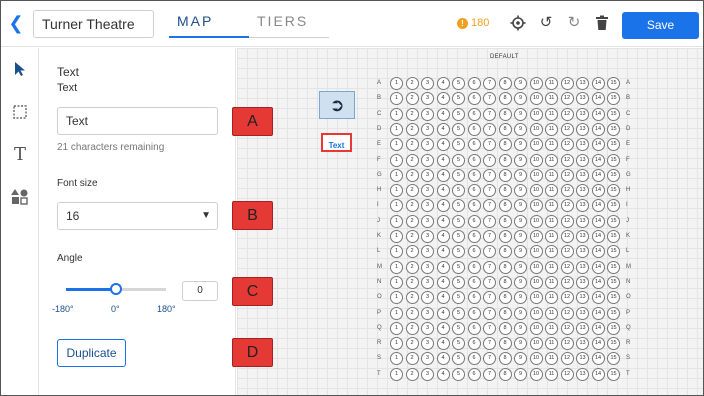  What do you see at coordinates (91, 353) in the screenshot?
I see `duplicate-button: Duplicate` at bounding box center [91, 353].